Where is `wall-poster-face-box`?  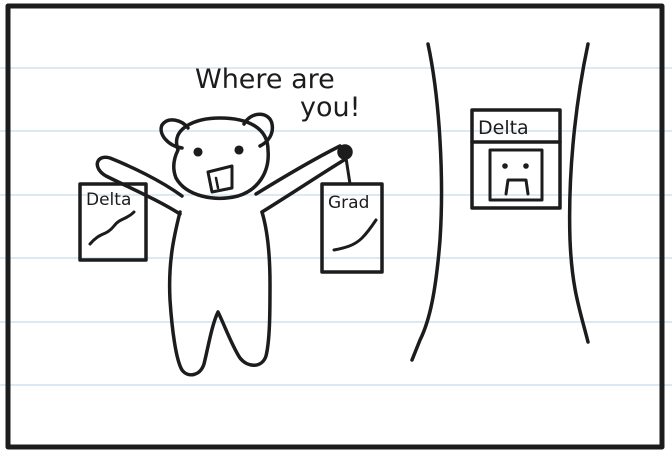
wall-poster-face-box is located at coordinates (516, 175).